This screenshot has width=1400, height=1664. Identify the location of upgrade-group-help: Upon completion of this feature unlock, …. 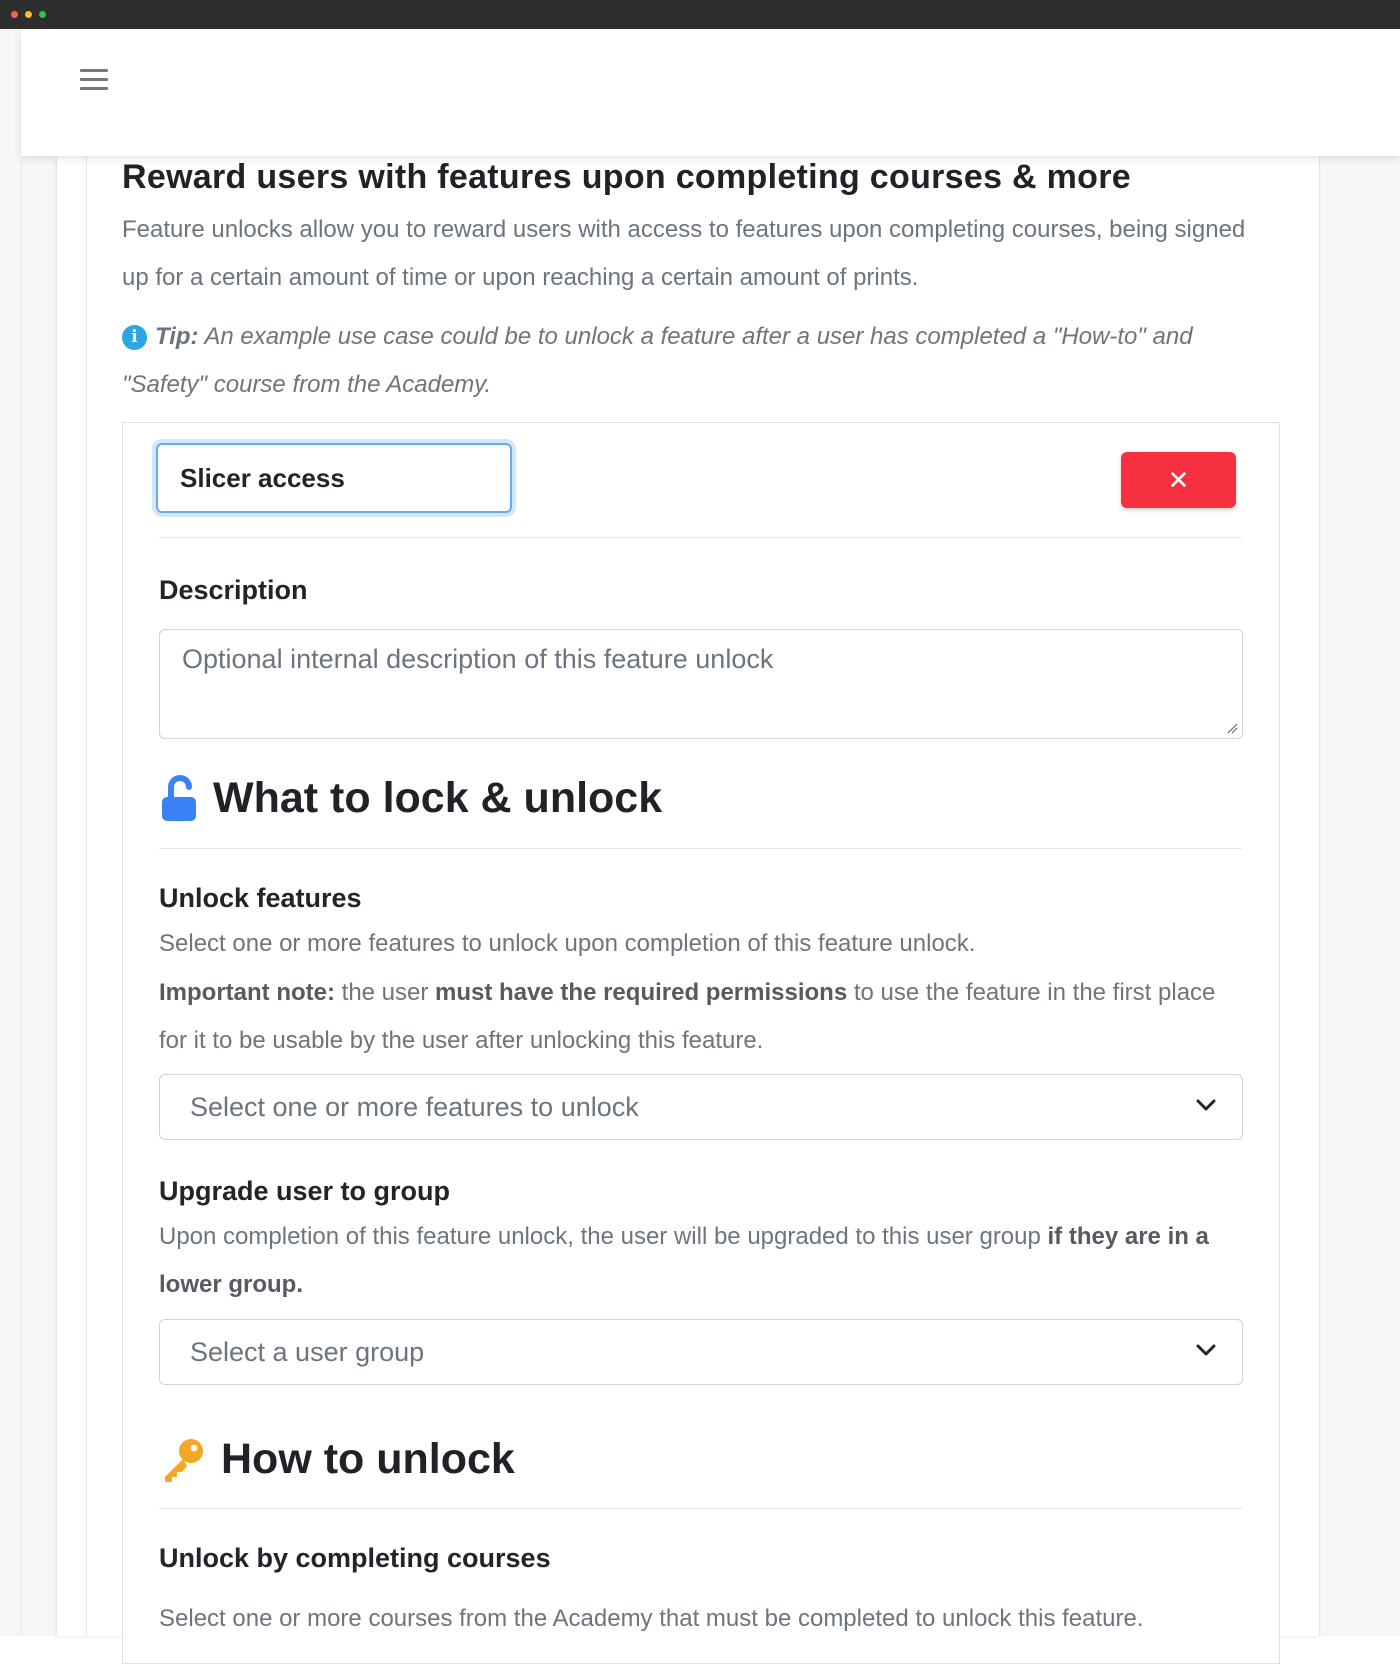
(701, 1261).